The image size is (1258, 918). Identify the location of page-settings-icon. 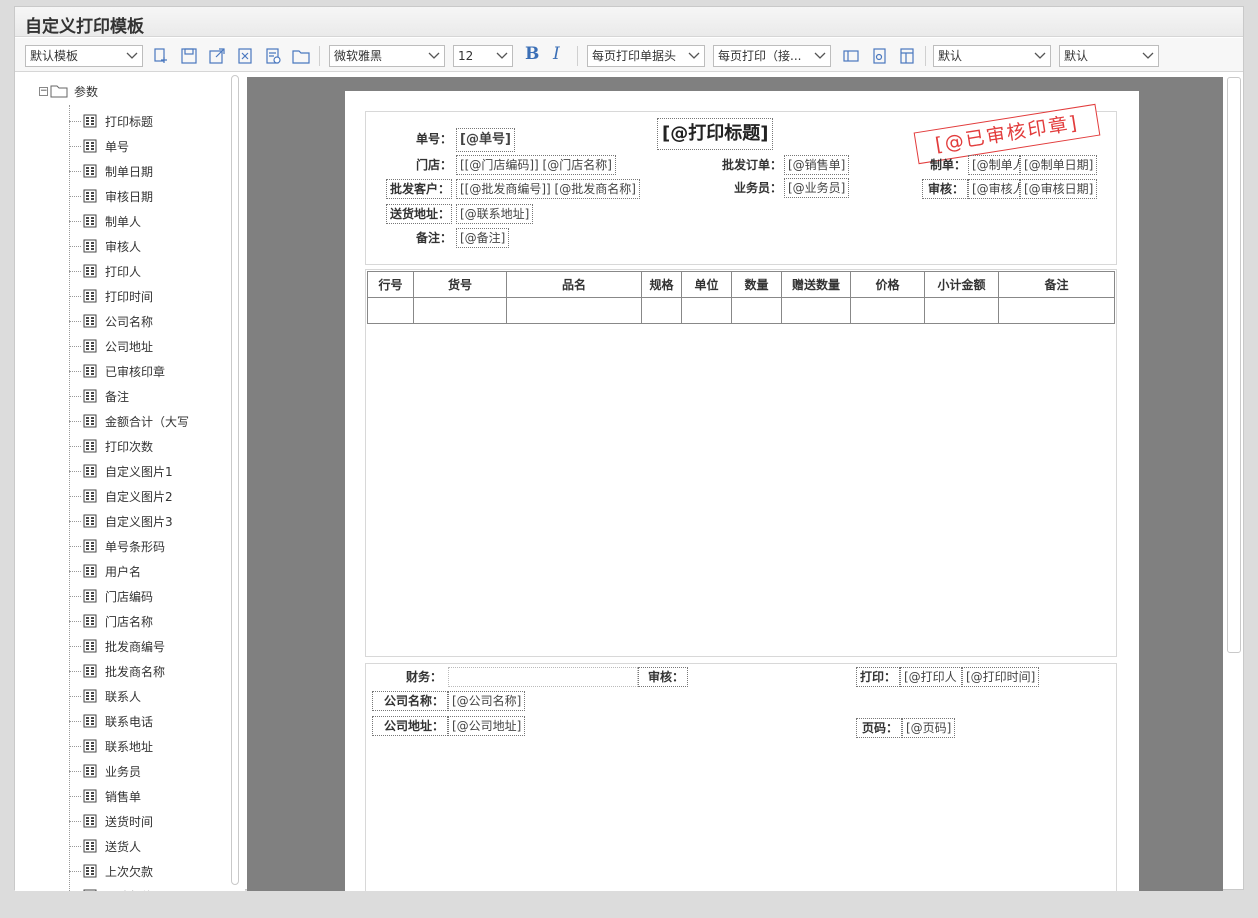
(879, 56).